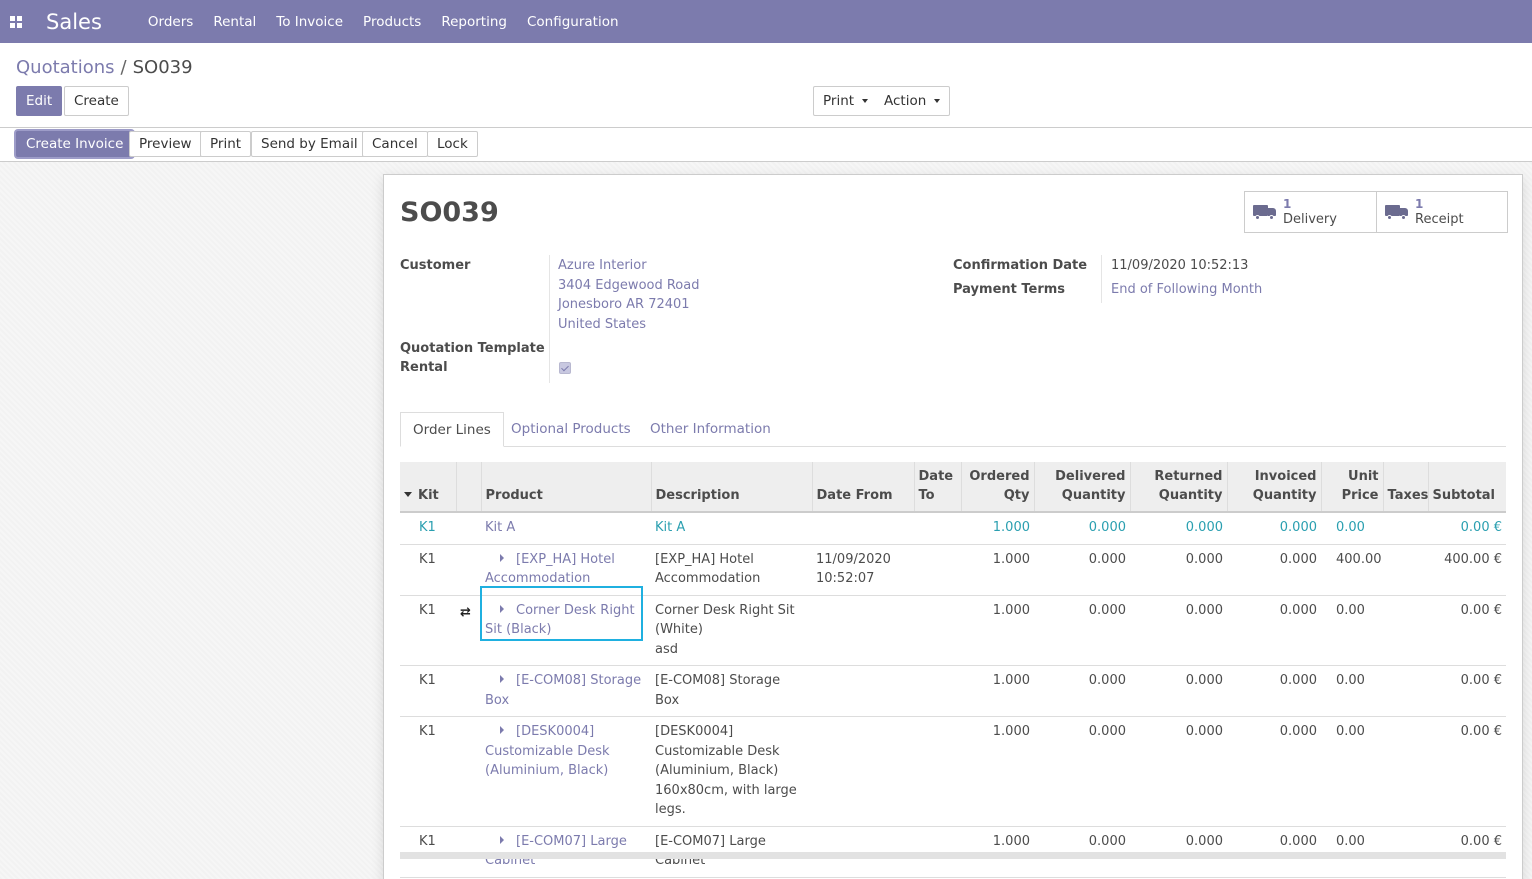 The width and height of the screenshot is (1532, 879). I want to click on payment-terms: End of Following Month, so click(1186, 290).